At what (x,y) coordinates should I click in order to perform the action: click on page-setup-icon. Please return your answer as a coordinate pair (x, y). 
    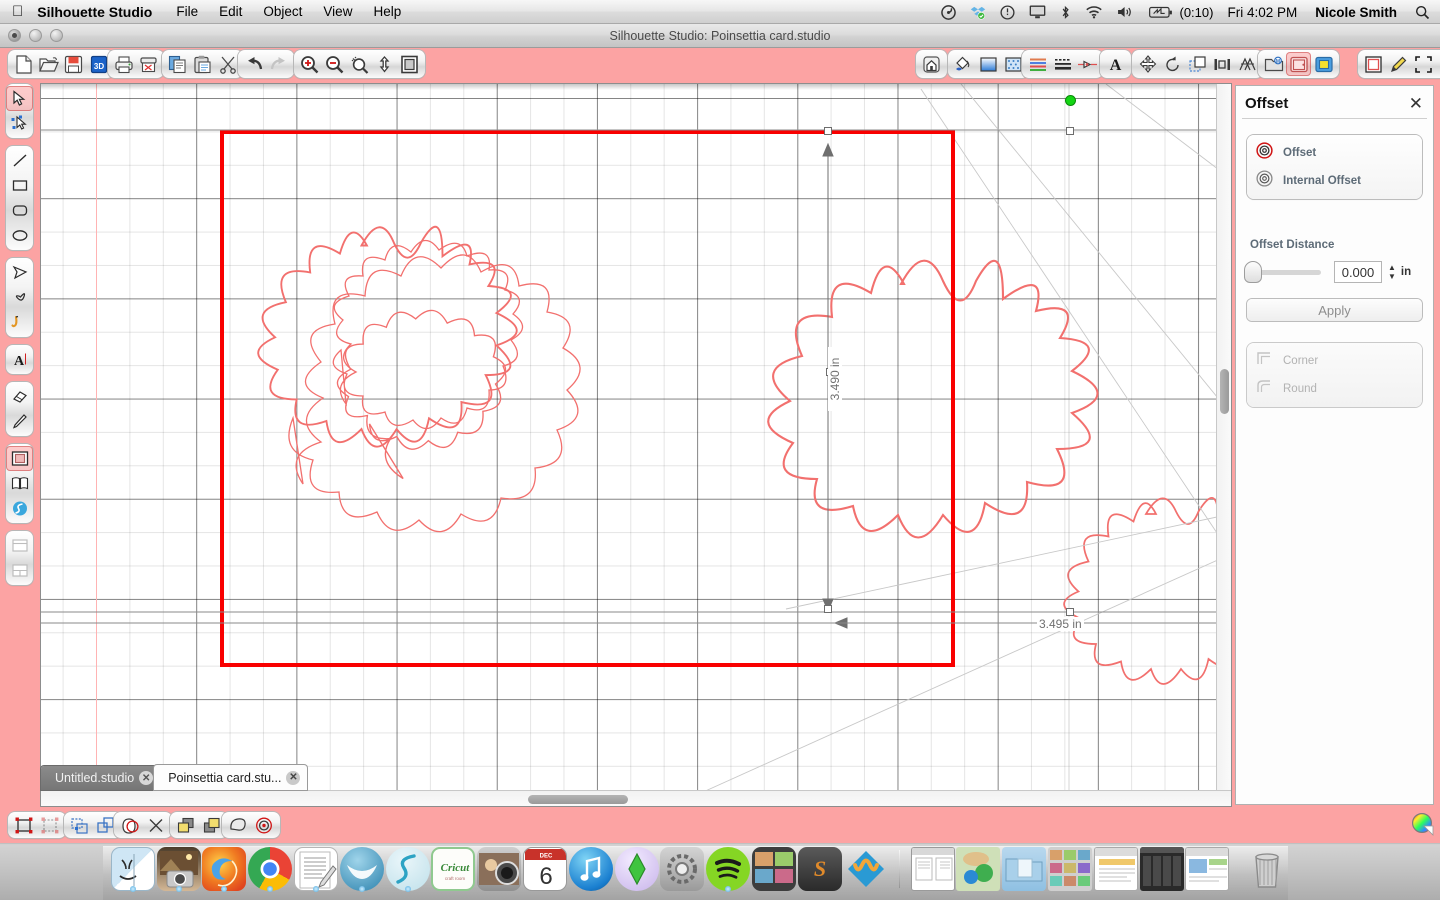
    Looking at the image, I should click on (1373, 64).